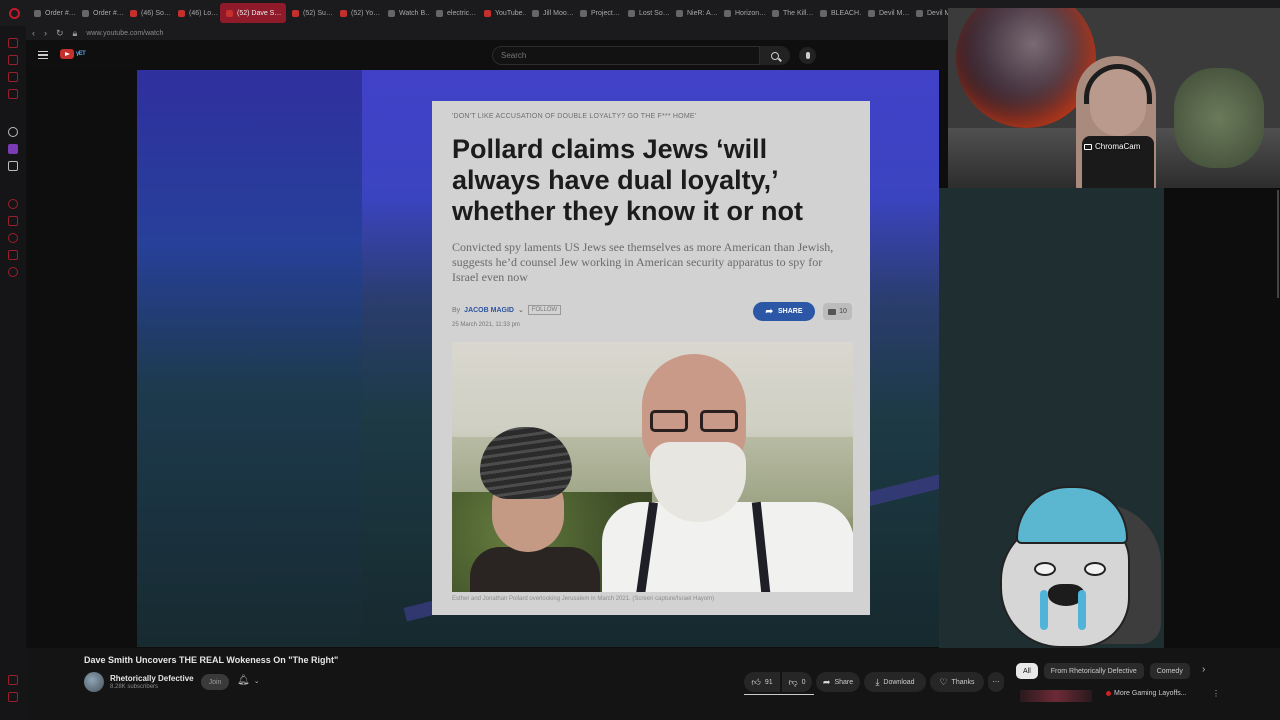 The width and height of the screenshot is (1280, 720). What do you see at coordinates (790, 311) in the screenshot?
I see `article-share-label: SHARE` at bounding box center [790, 311].